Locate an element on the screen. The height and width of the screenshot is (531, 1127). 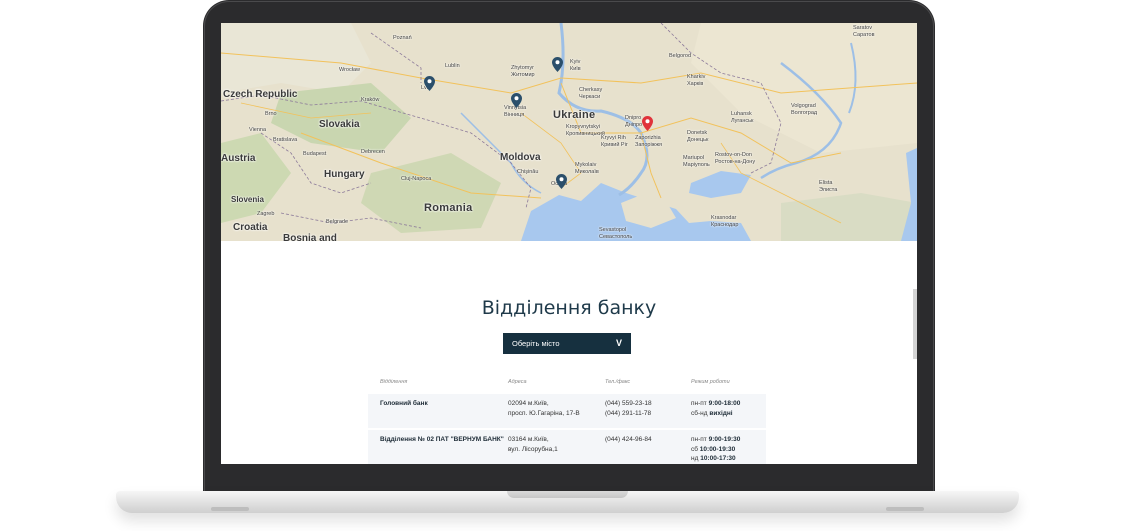
map-label-city: Краснодар is located at coordinates (725, 225).